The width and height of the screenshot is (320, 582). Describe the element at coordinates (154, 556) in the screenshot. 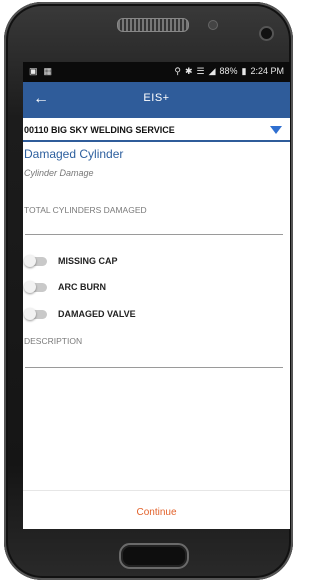

I see `home-button` at that location.